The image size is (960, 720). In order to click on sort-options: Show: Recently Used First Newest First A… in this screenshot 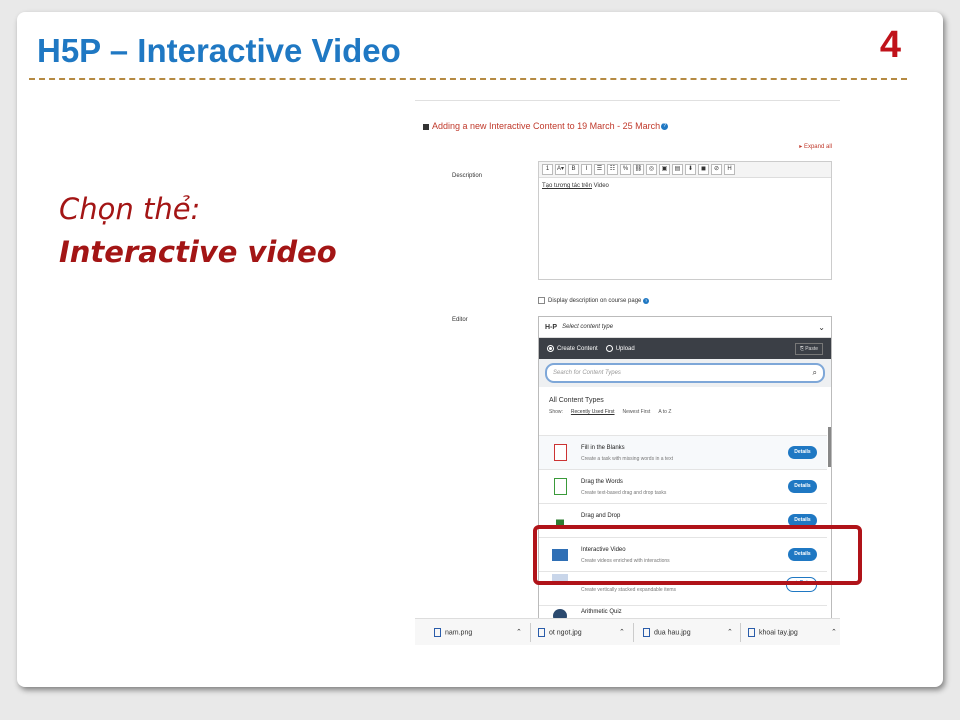, I will do `click(685, 414)`.